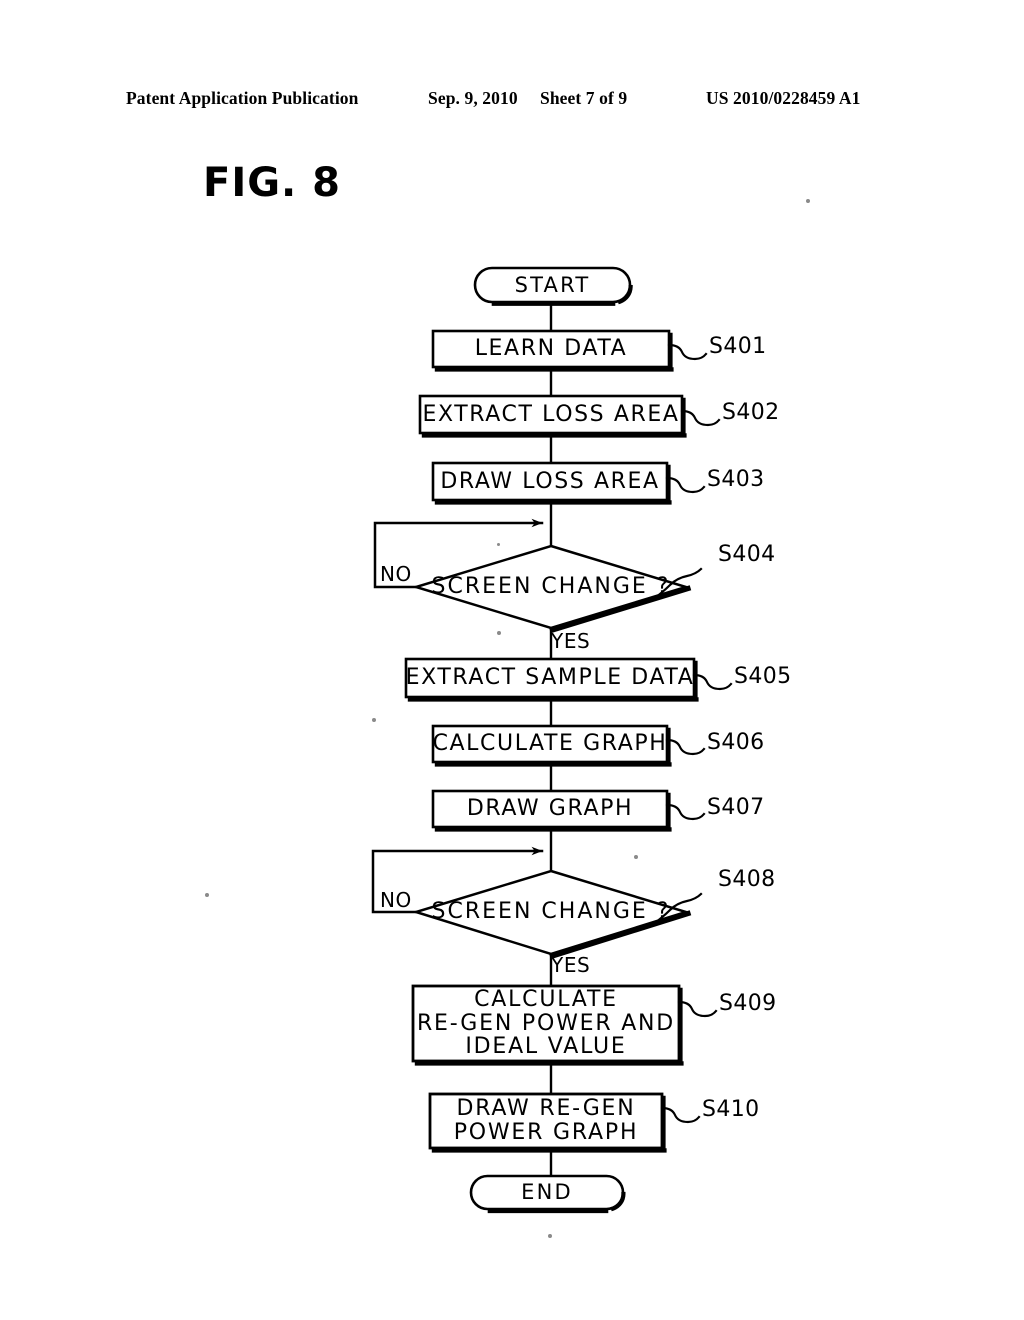 The image size is (1024, 1320). I want to click on step-label-s405: S405, so click(763, 676).